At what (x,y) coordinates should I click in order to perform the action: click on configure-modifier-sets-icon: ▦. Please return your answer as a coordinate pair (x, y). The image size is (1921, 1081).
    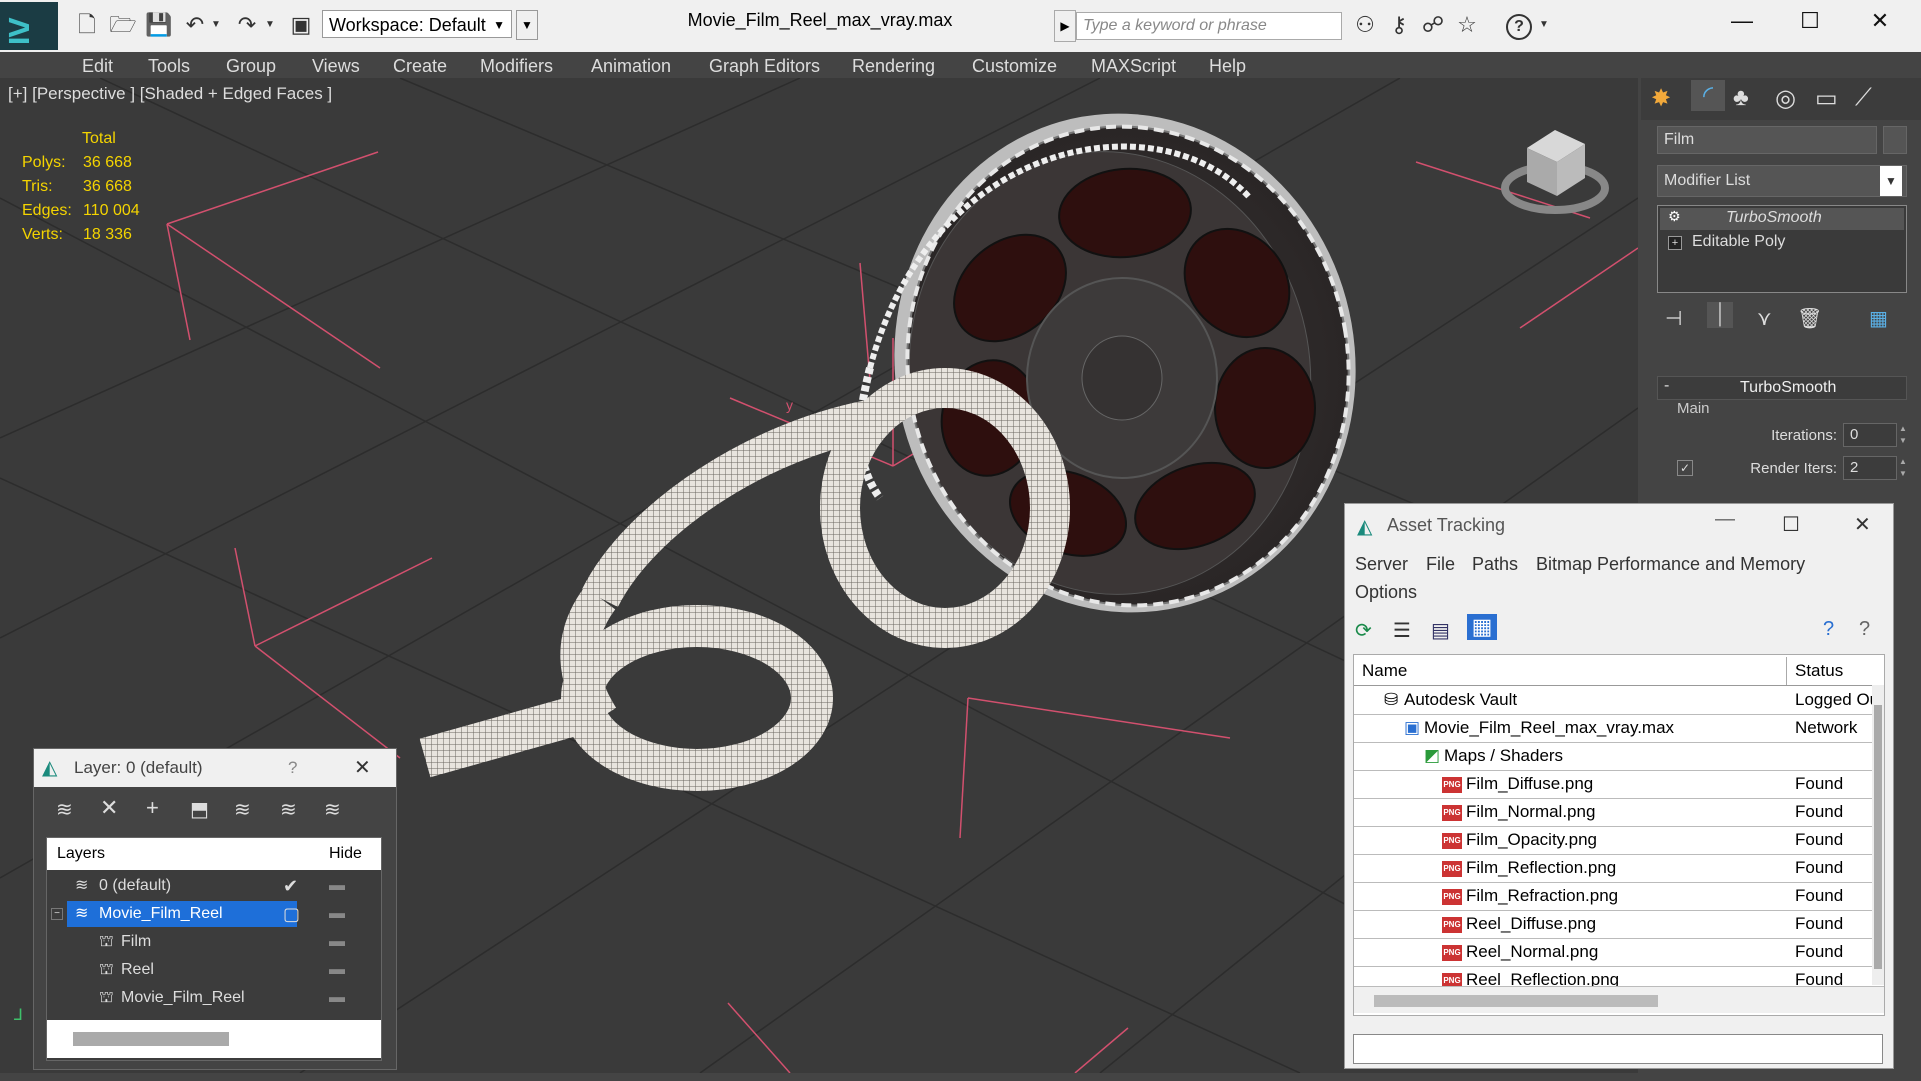
    Looking at the image, I should click on (1878, 318).